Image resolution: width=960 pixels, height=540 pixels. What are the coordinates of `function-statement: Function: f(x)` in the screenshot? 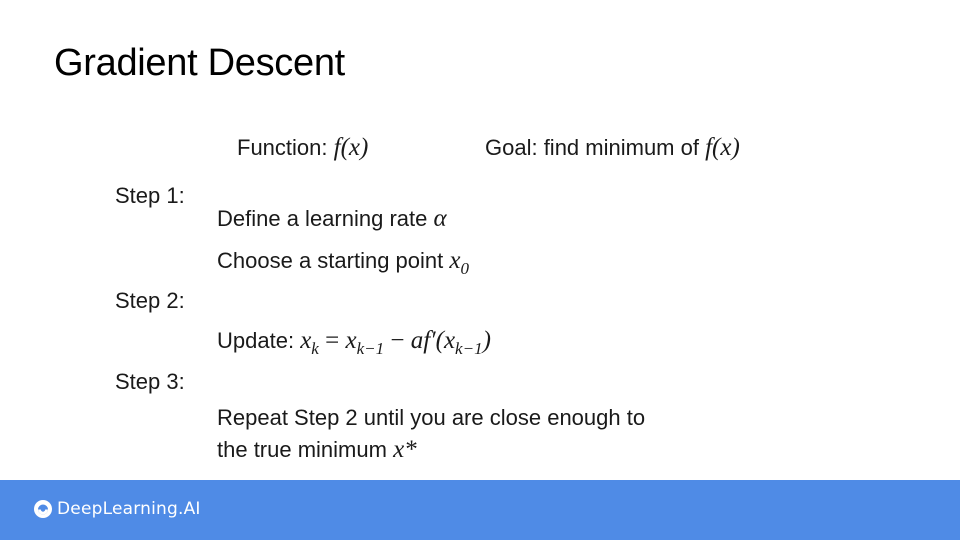 It's located at (302, 148).